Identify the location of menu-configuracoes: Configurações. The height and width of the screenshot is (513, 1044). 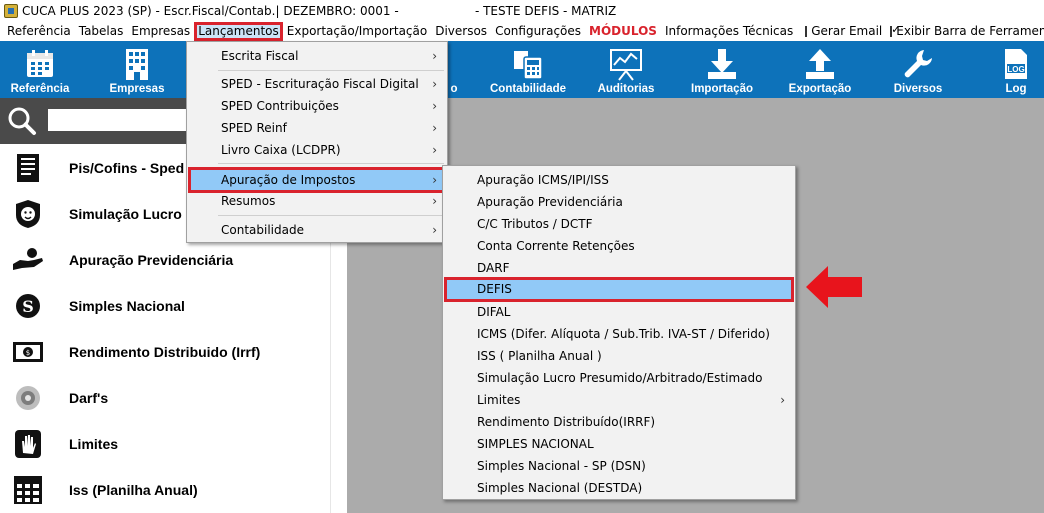
(538, 31).